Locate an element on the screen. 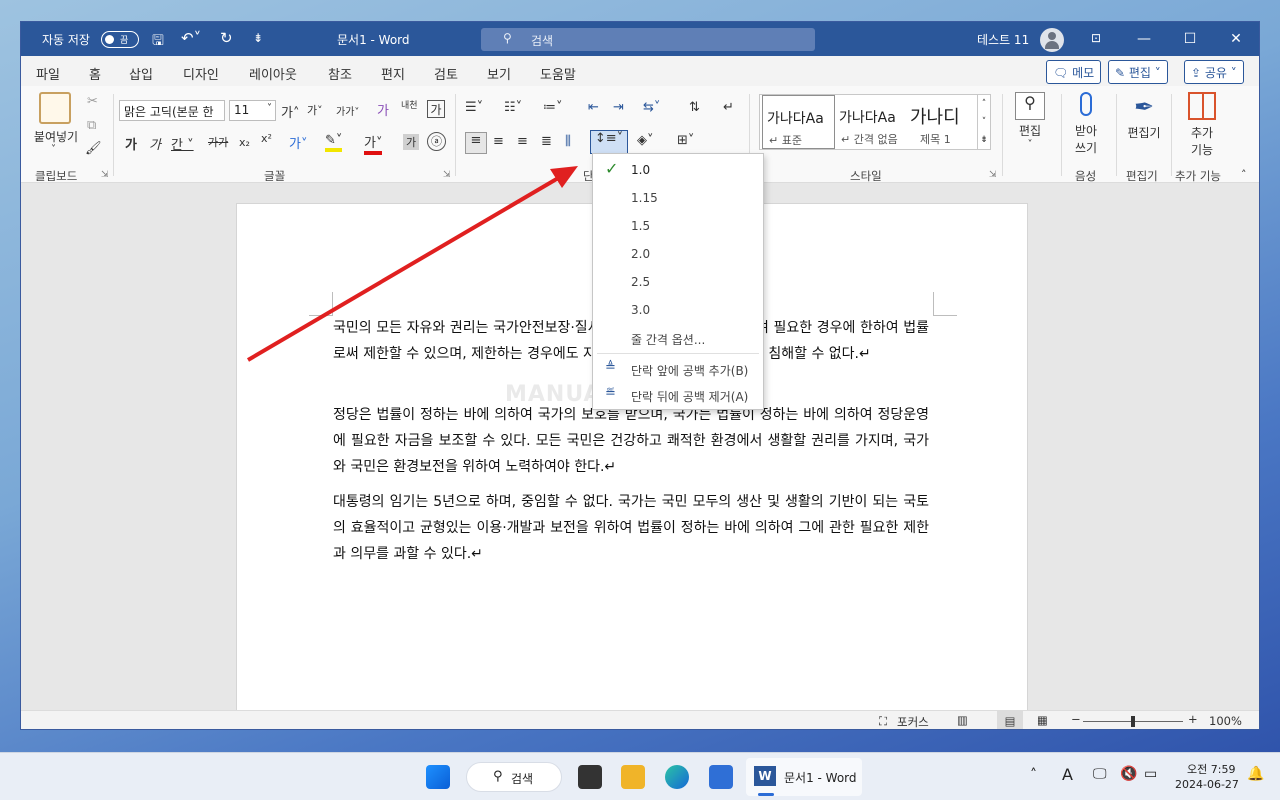 The height and width of the screenshot is (800, 1280). arrow-line is located at coordinates (404, 268).